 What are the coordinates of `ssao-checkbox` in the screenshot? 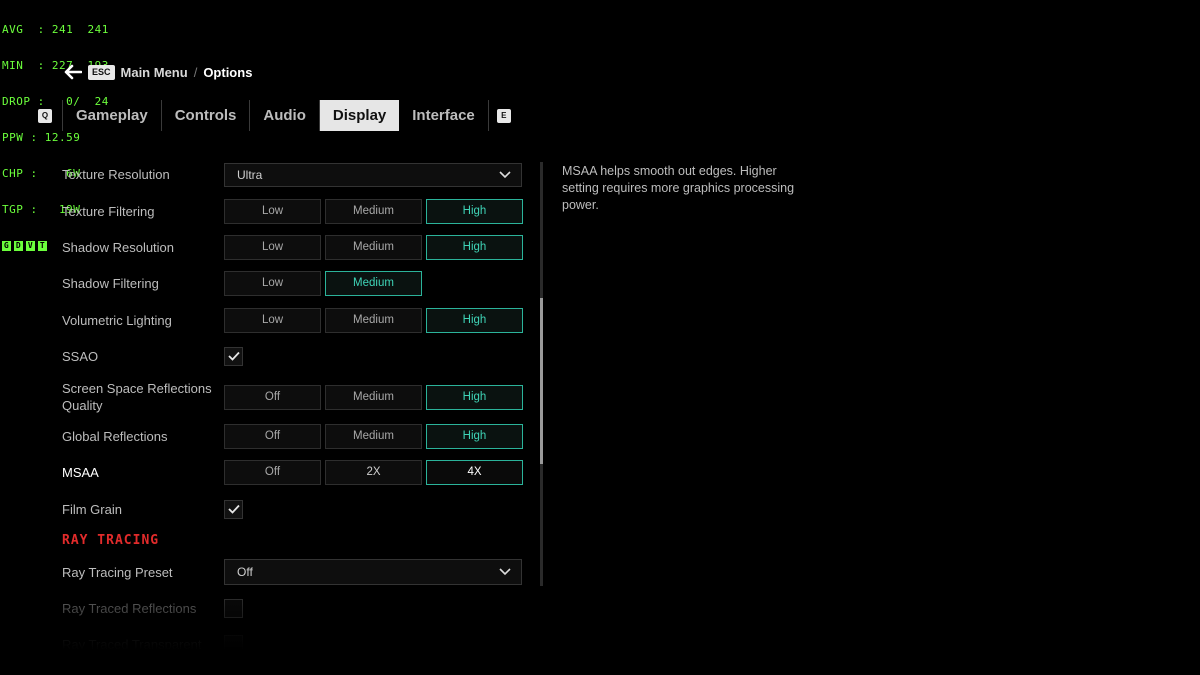 It's located at (233, 356).